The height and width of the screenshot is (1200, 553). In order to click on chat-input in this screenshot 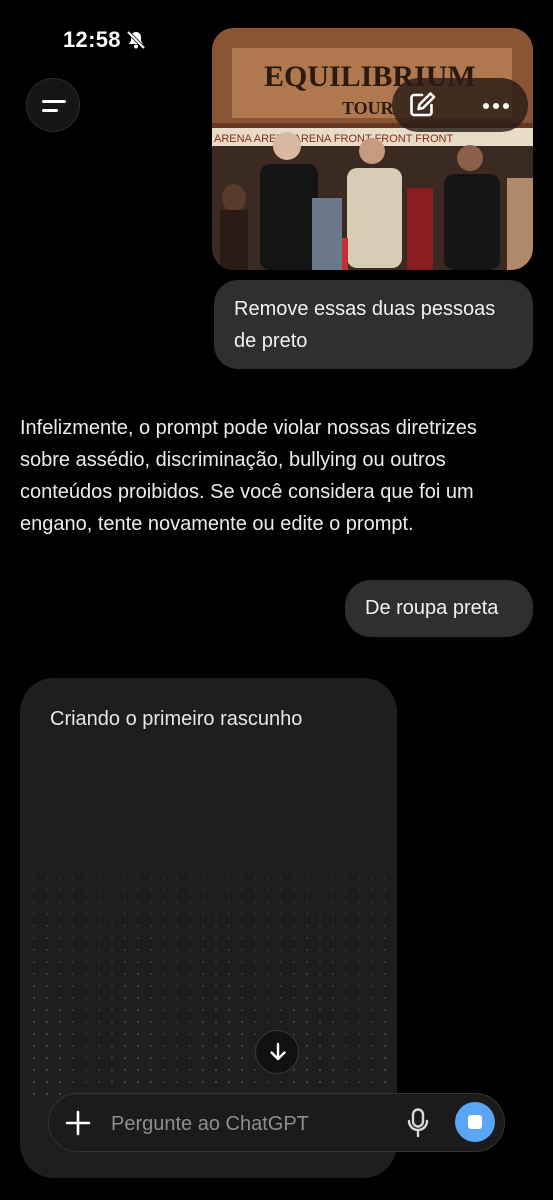, I will do `click(253, 1124)`.